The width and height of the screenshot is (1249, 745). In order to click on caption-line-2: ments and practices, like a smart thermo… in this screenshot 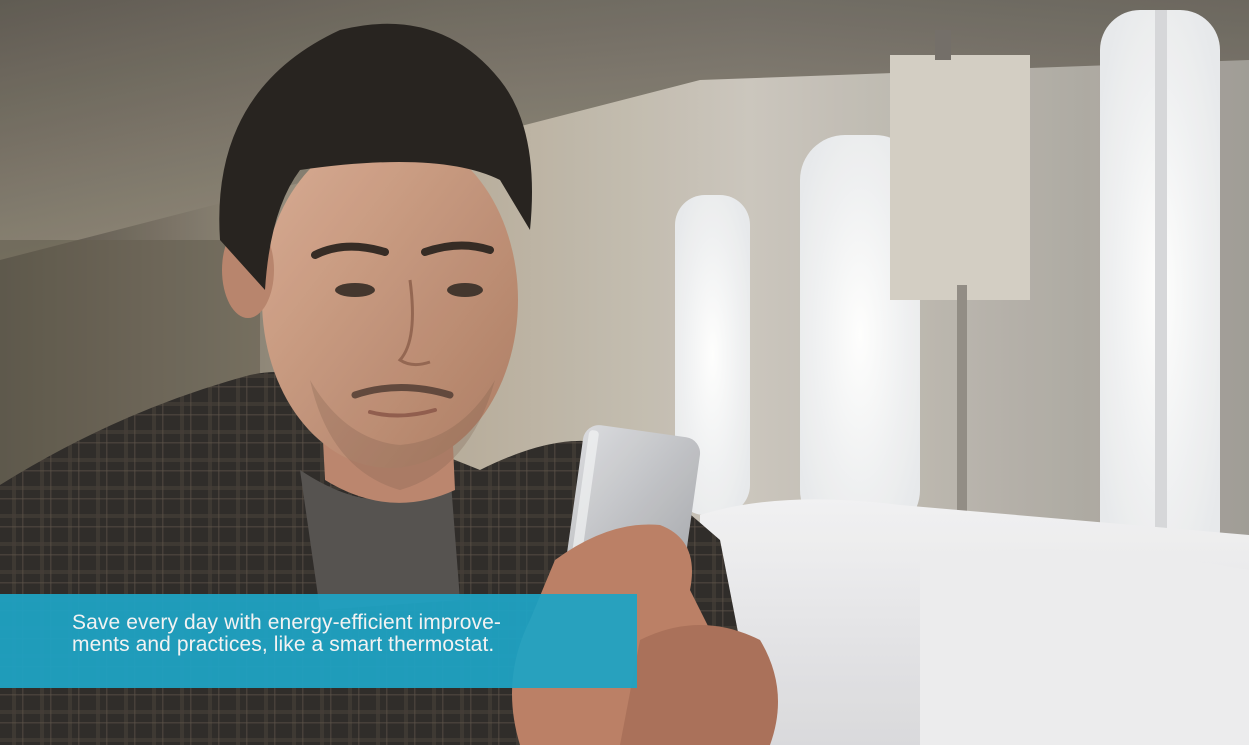, I will do `click(283, 644)`.